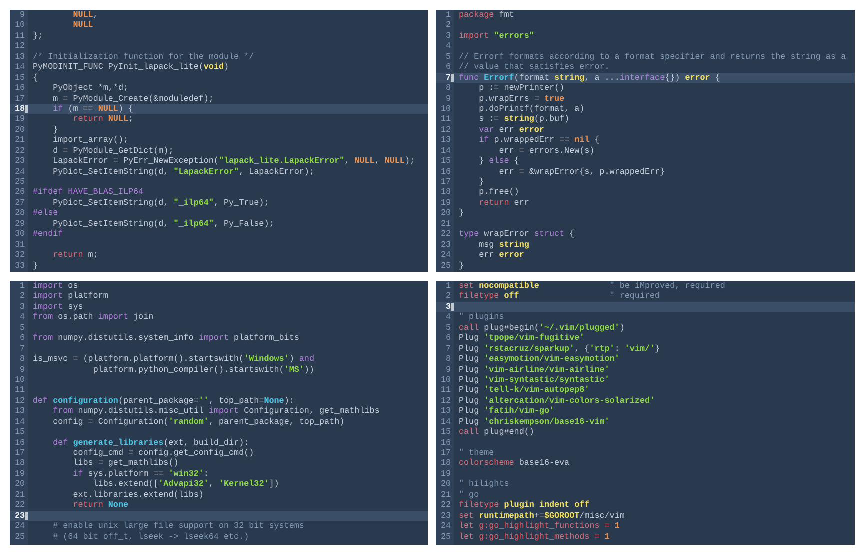 The width and height of the screenshot is (865, 554). Describe the element at coordinates (125, 463) in the screenshot. I see `code-line: libs = get_mathlibs()` at that location.